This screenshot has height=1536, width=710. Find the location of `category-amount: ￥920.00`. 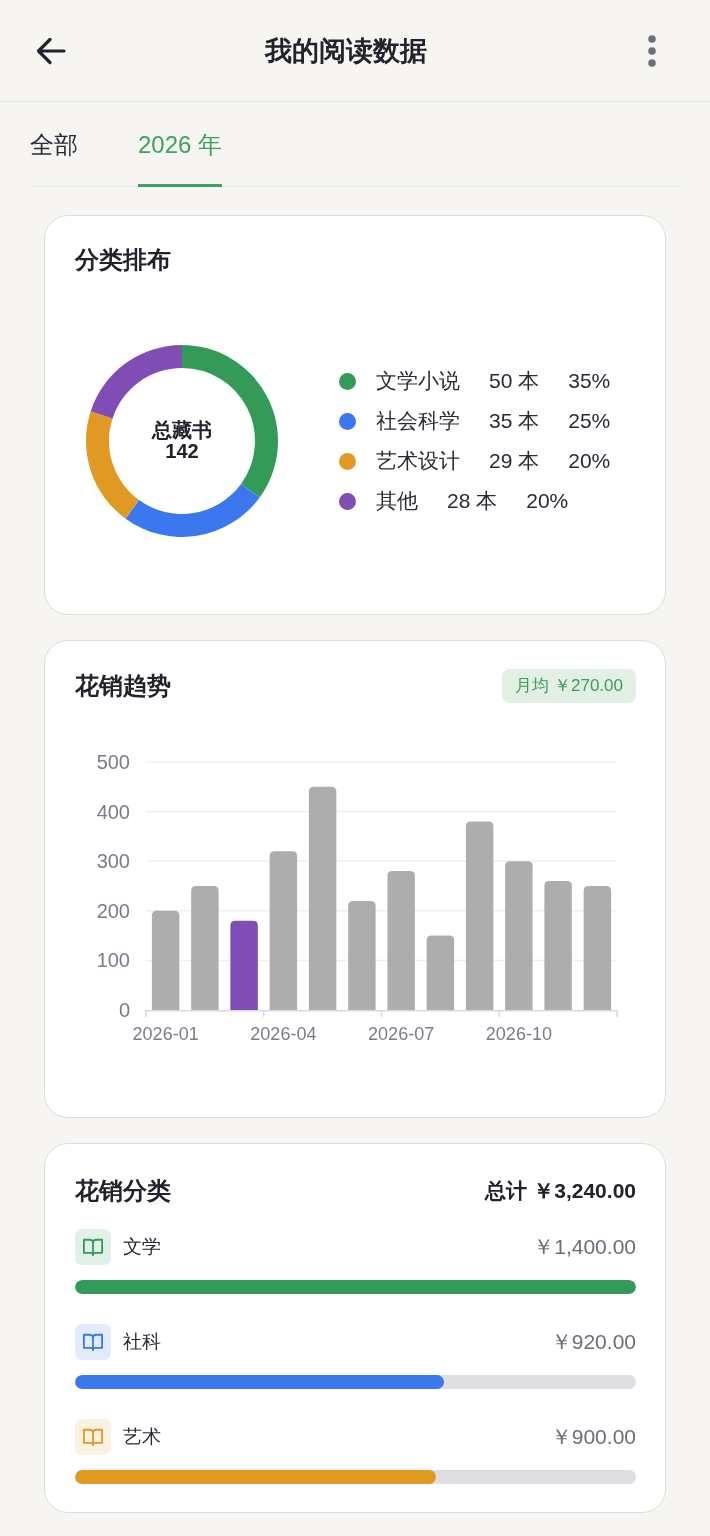

category-amount: ￥920.00 is located at coordinates (593, 1342).